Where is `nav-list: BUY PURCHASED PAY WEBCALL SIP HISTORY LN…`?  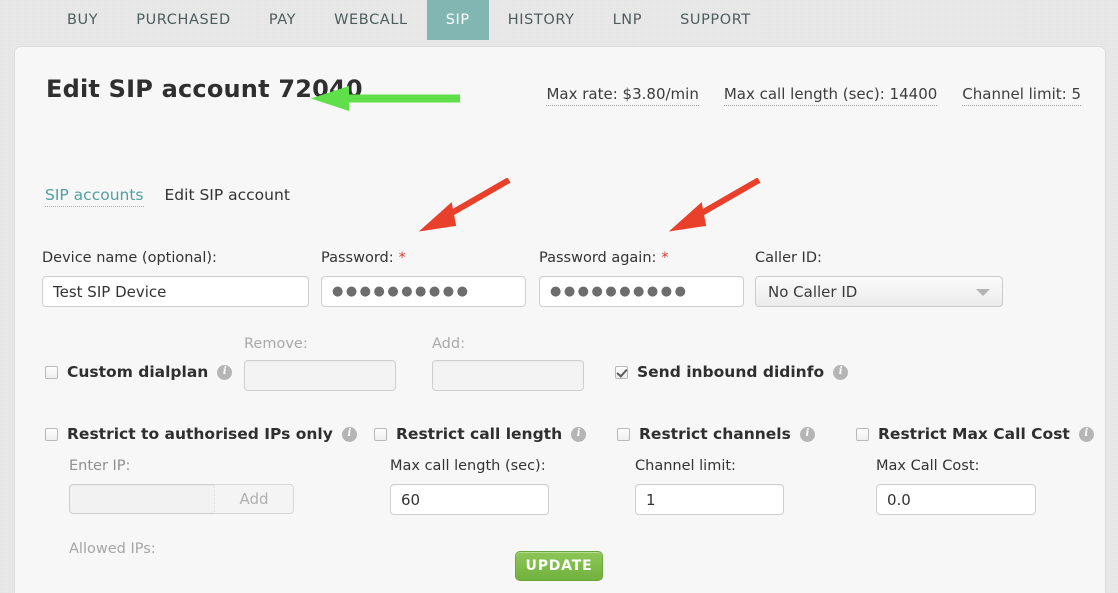
nav-list: BUY PURCHASED PAY WEBCALL SIP HISTORY LN… is located at coordinates (559, 20).